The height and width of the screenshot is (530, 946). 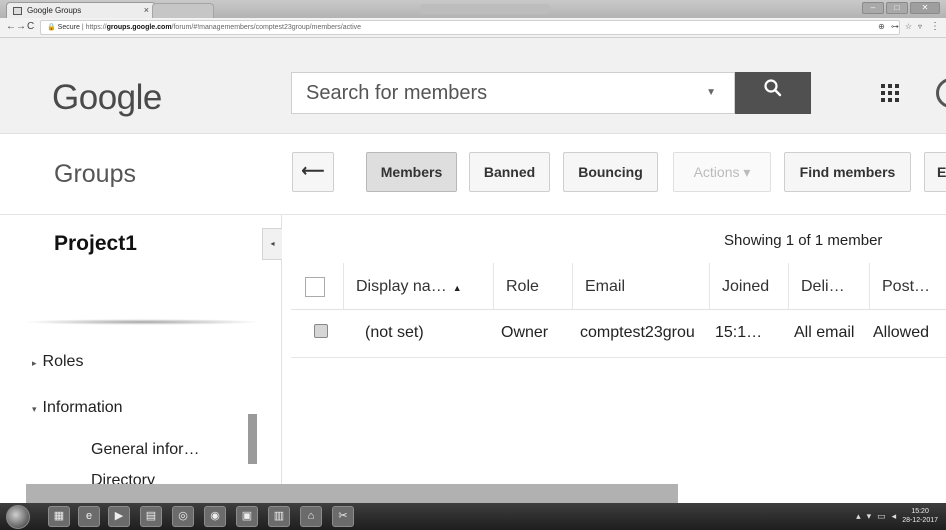 I want to click on column-email: Email, so click(x=640, y=286).